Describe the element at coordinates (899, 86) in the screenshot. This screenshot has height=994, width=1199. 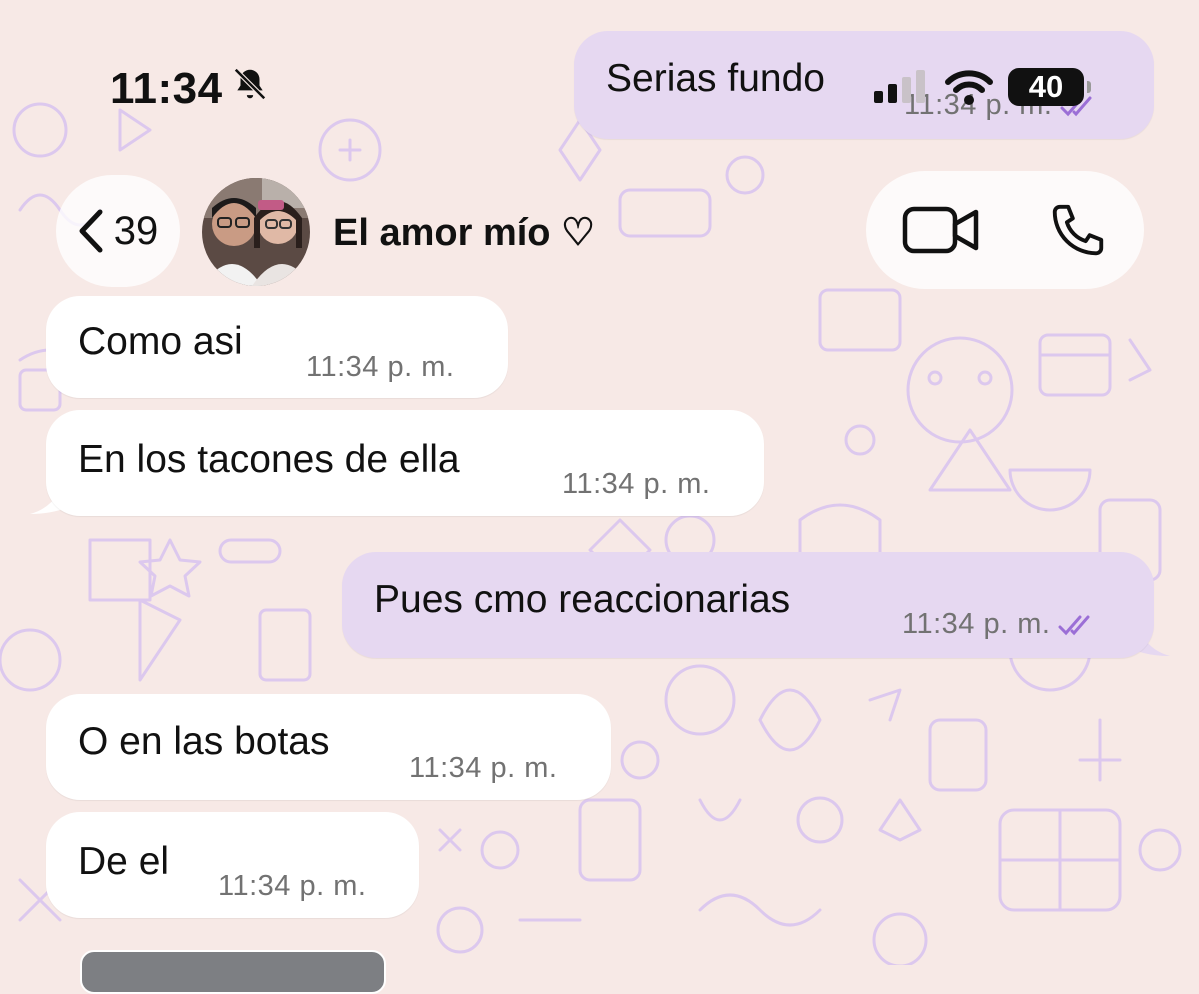
I see `signal-icon` at that location.